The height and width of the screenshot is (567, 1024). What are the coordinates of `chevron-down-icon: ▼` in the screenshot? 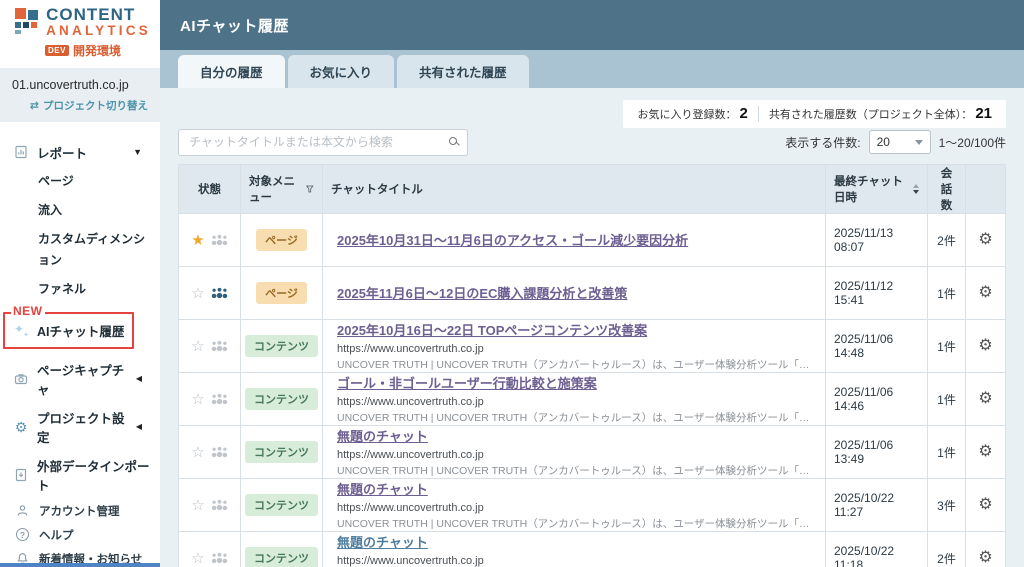 It's located at (137, 152).